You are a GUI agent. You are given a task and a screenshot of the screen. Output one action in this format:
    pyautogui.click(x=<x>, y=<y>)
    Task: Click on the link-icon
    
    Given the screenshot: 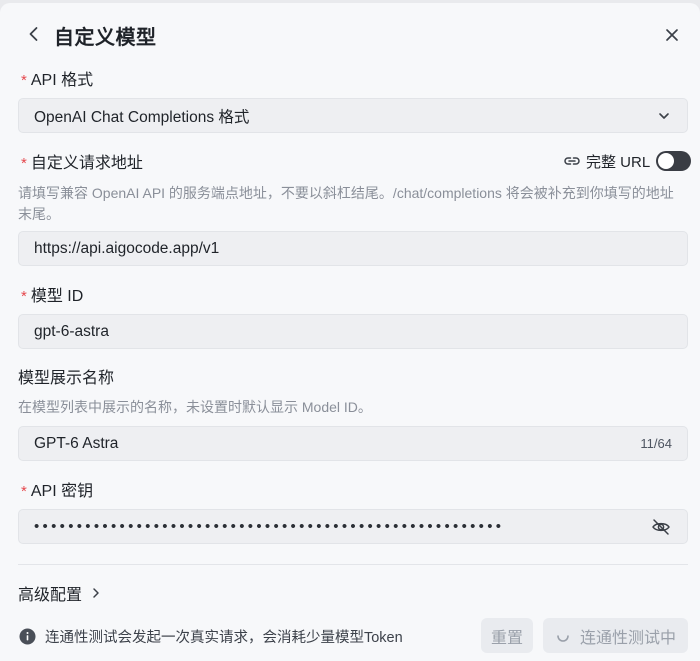 What is the action you would take?
    pyautogui.click(x=572, y=161)
    